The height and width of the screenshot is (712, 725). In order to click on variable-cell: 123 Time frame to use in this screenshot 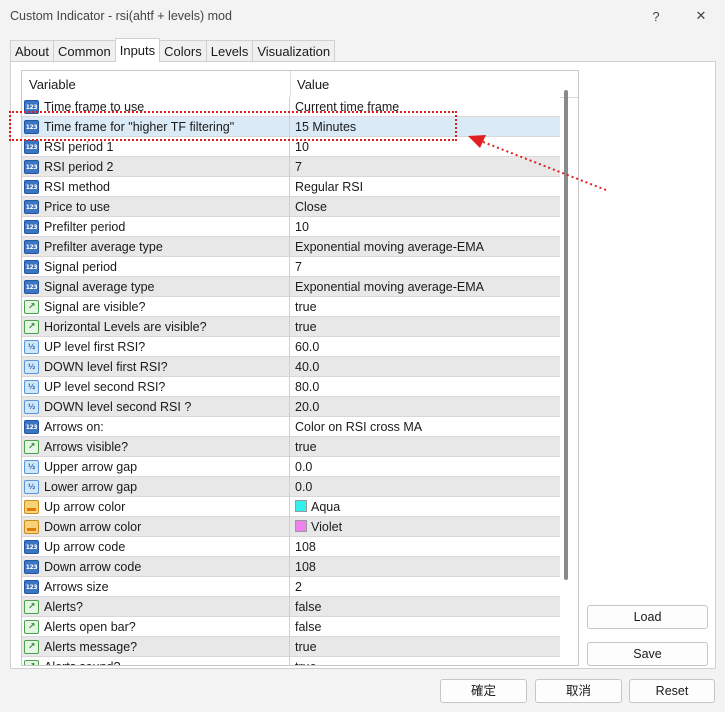, I will do `click(156, 107)`.